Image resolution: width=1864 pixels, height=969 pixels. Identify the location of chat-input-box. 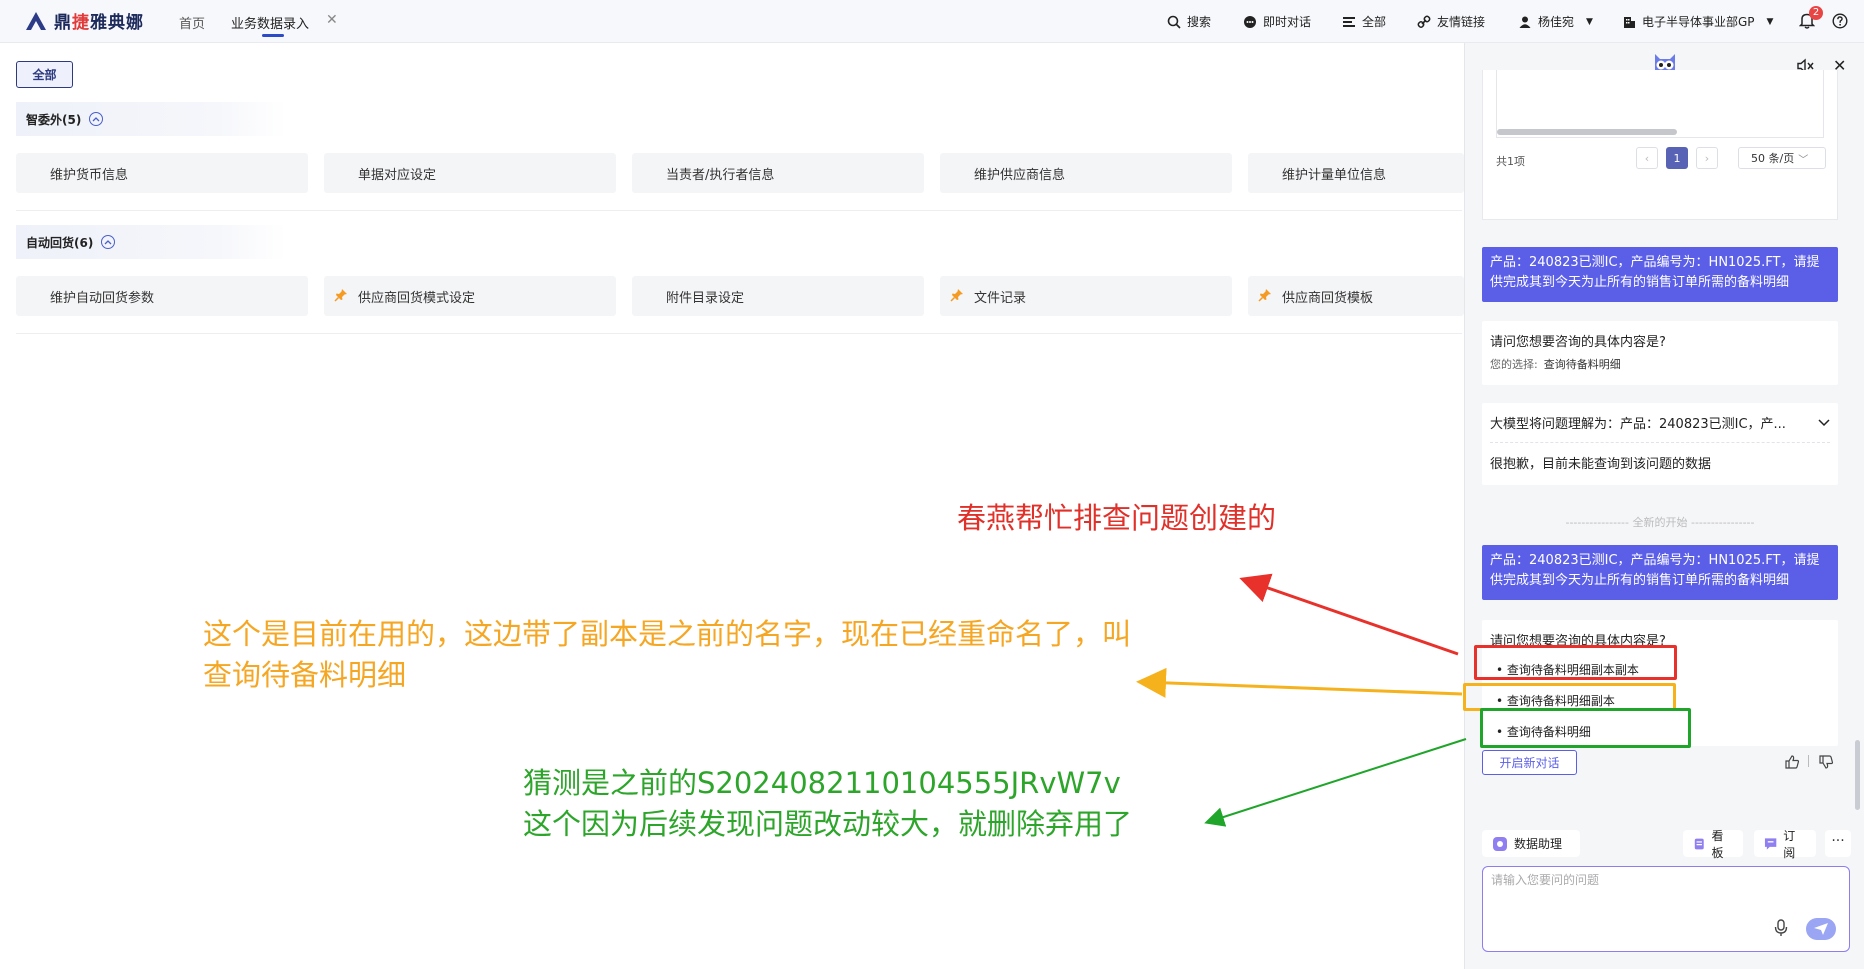
(1666, 909).